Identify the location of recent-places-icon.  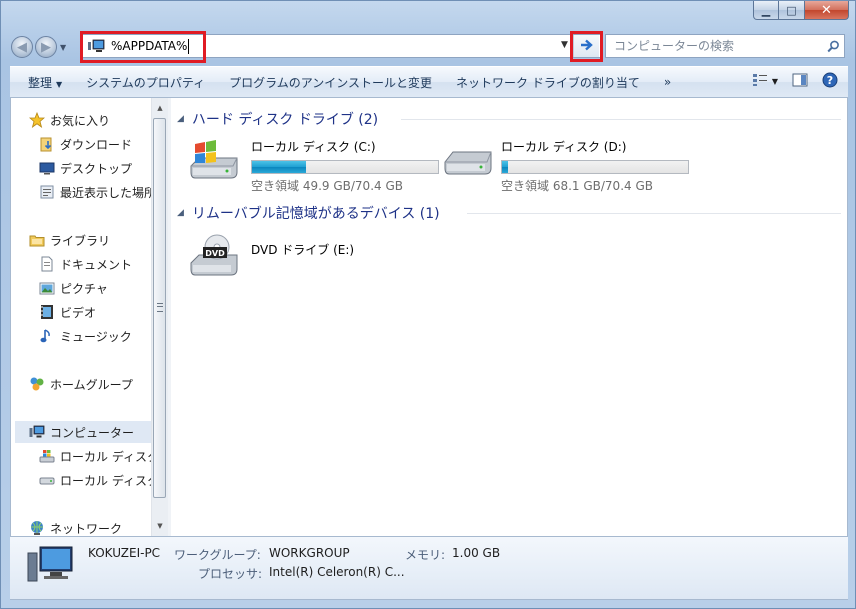
(47, 192).